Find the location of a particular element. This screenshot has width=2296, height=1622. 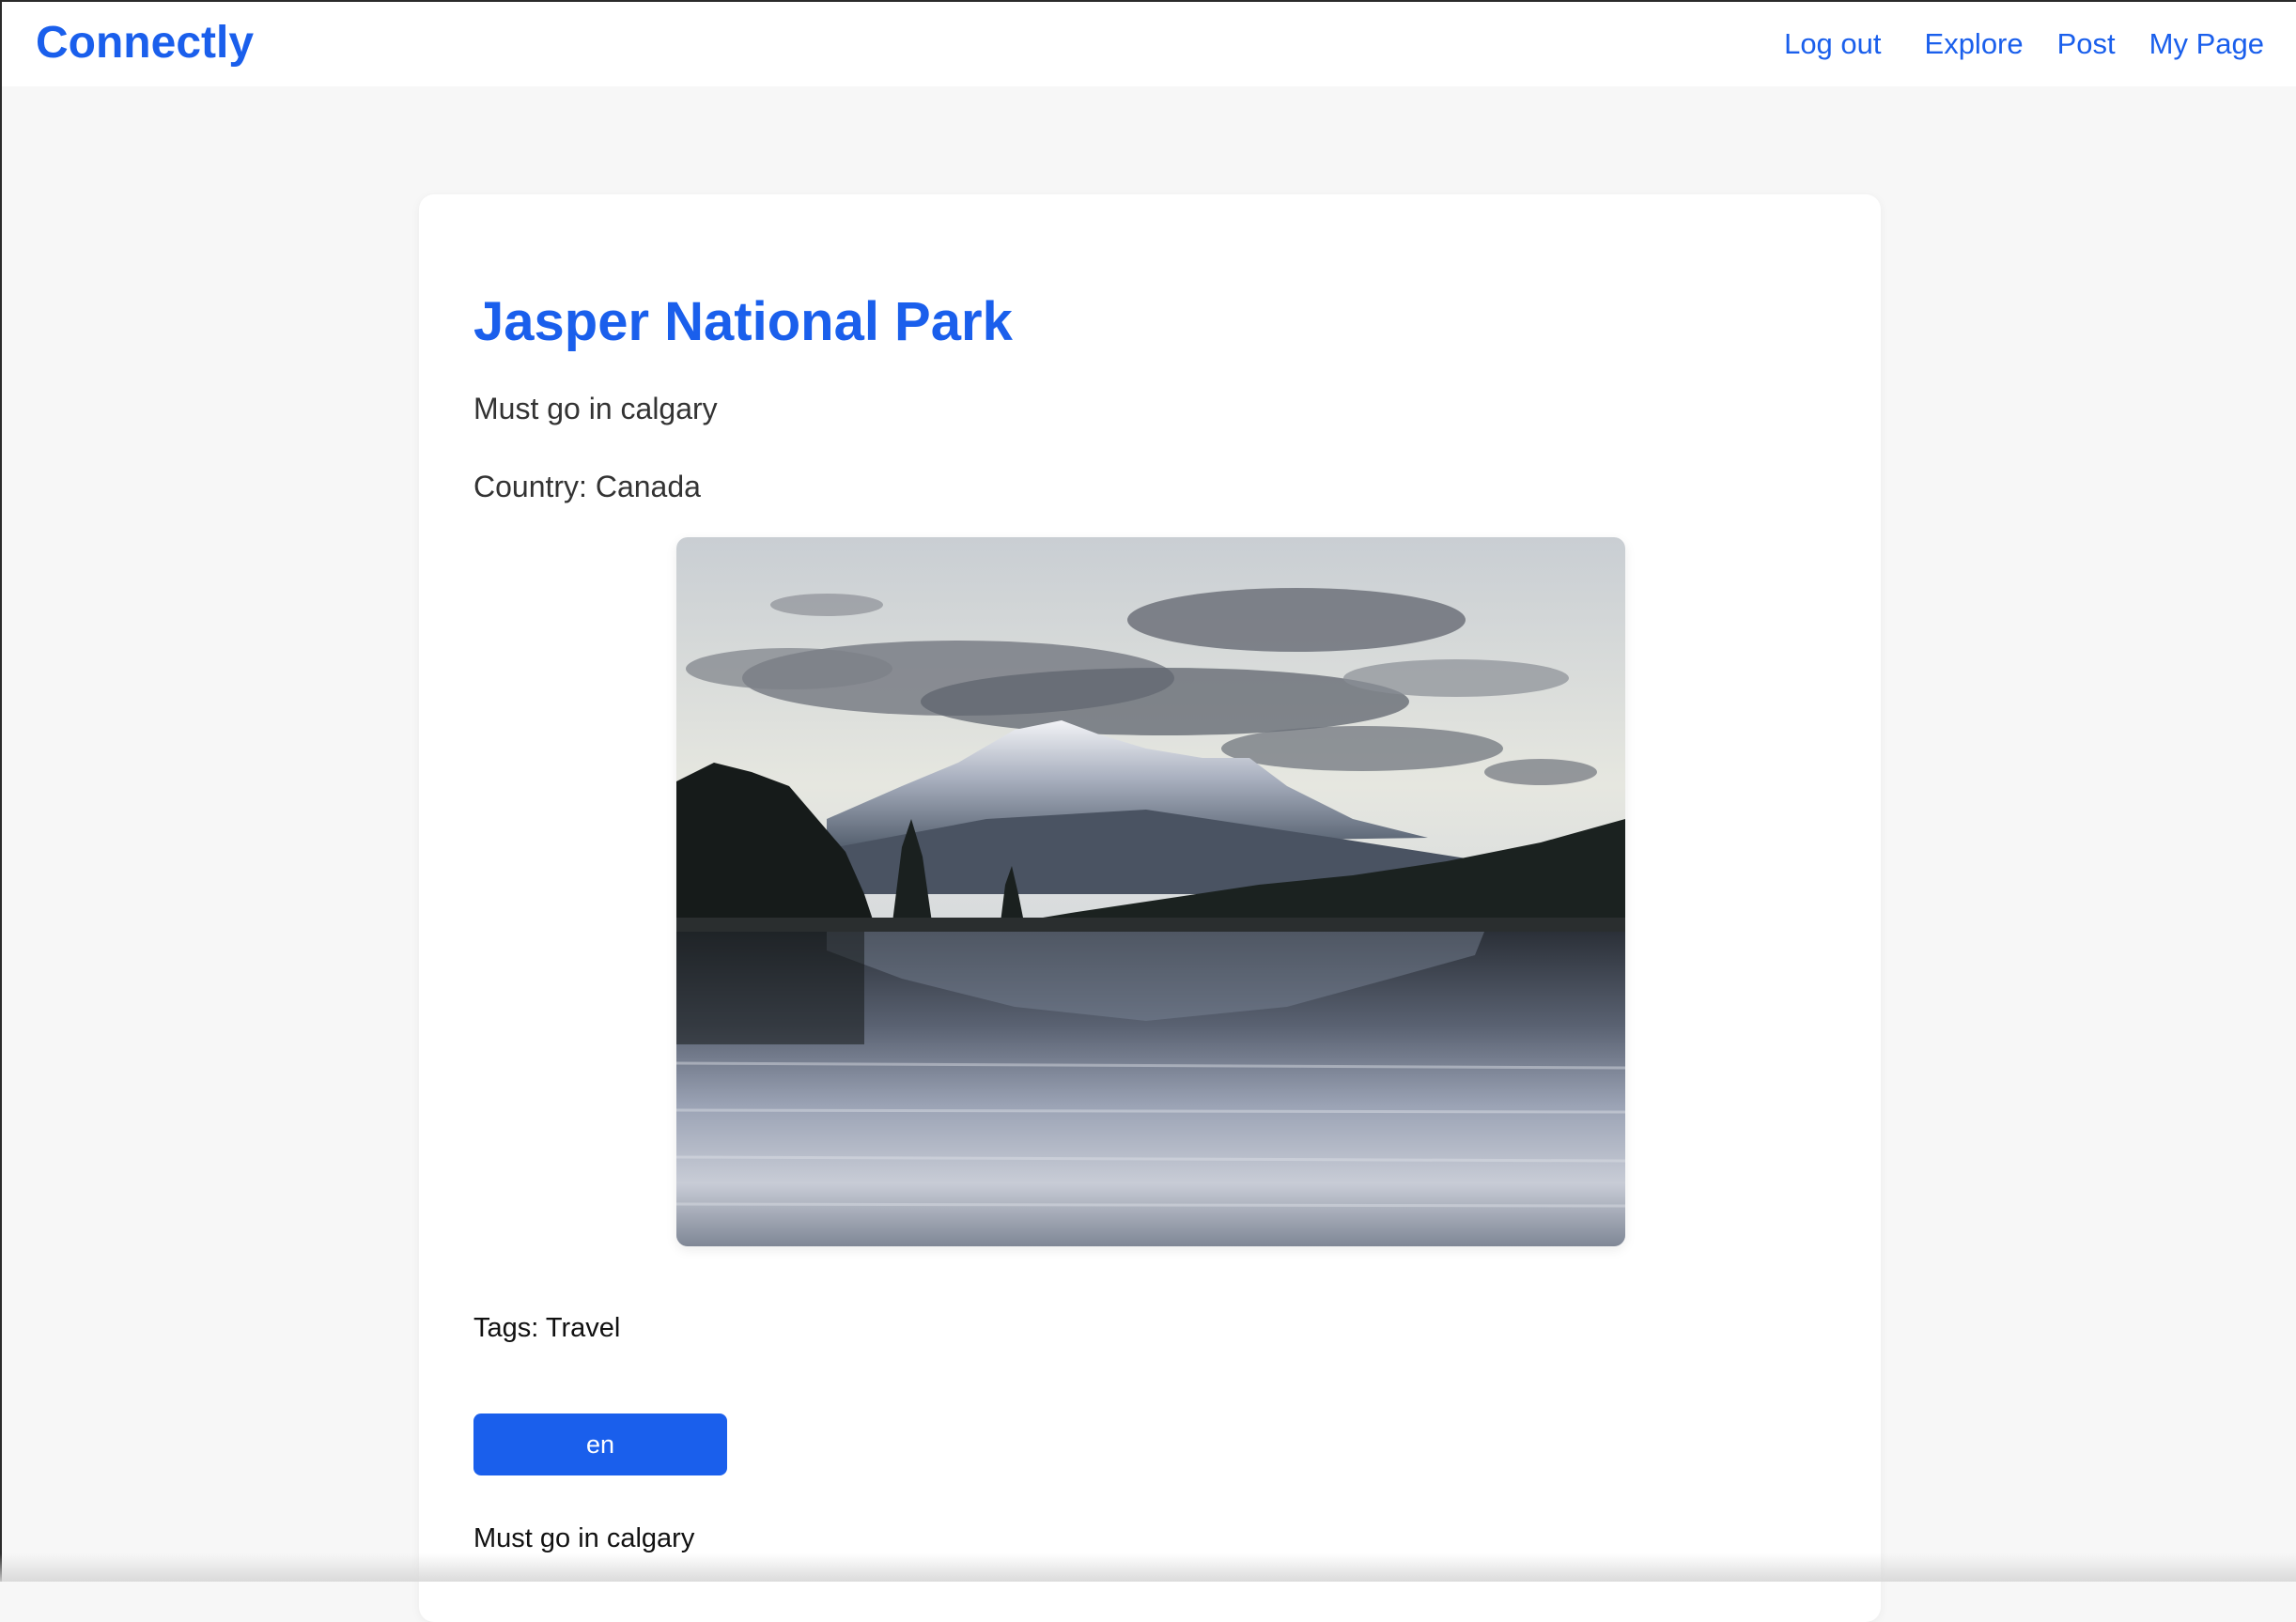

post-tags: Tags: Travel is located at coordinates (547, 1328).